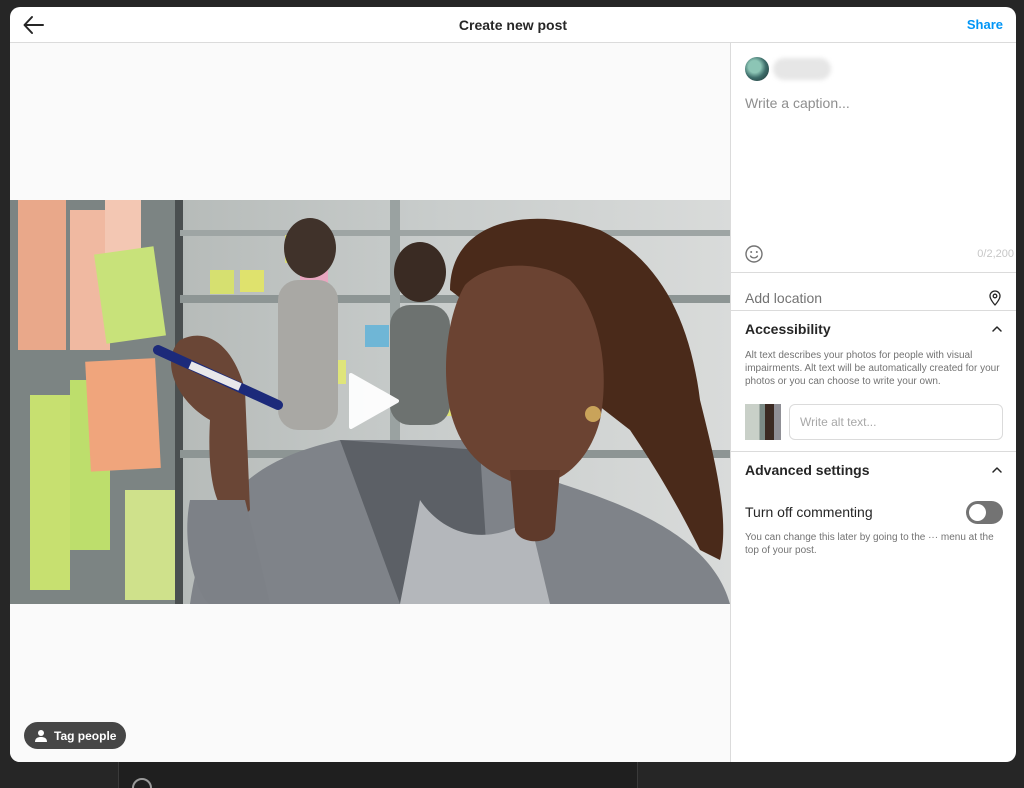 The image size is (1024, 788). Describe the element at coordinates (802, 69) in the screenshot. I see `username-blurred` at that location.